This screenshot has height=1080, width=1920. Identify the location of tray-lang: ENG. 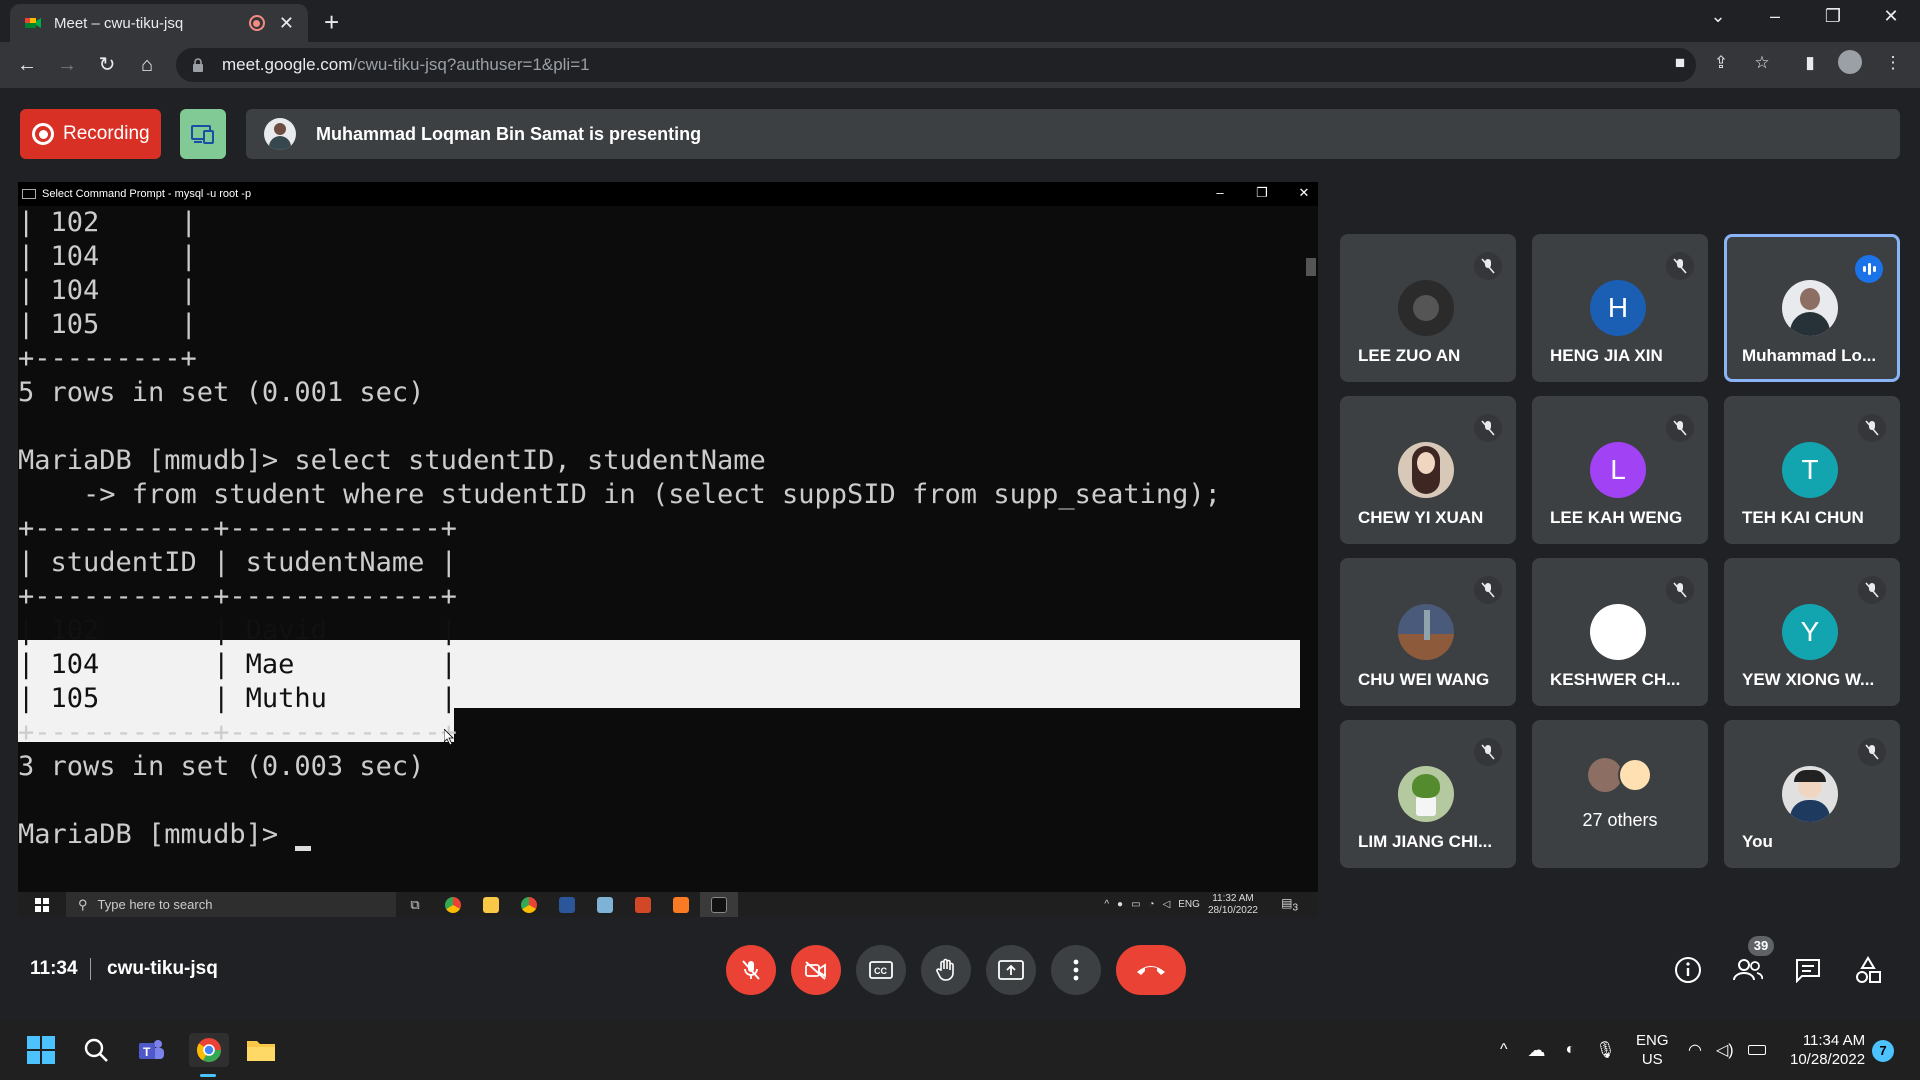
(1189, 904).